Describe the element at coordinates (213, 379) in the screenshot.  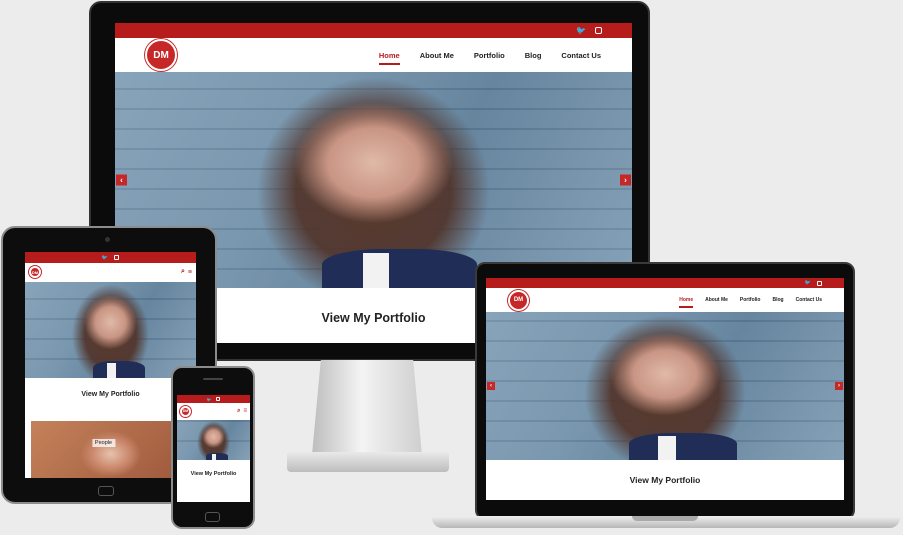
I see `phone-speaker` at that location.